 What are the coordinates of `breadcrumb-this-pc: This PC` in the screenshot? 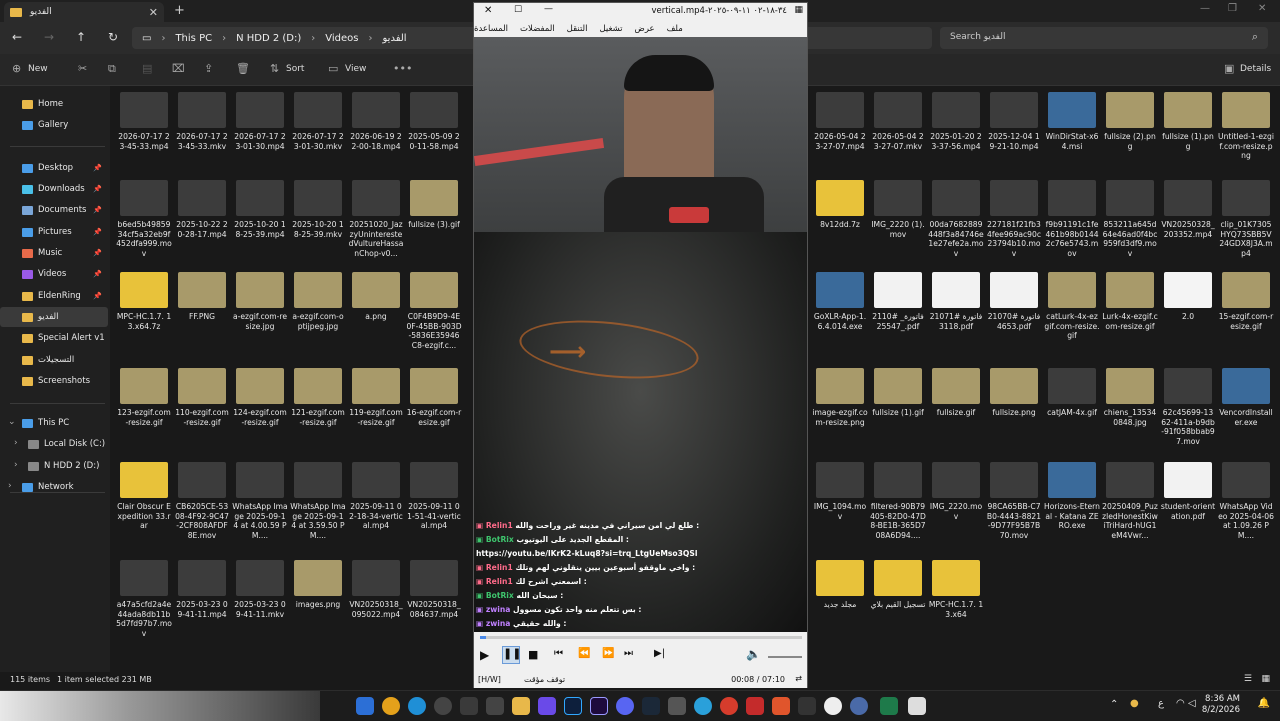 It's located at (193, 38).